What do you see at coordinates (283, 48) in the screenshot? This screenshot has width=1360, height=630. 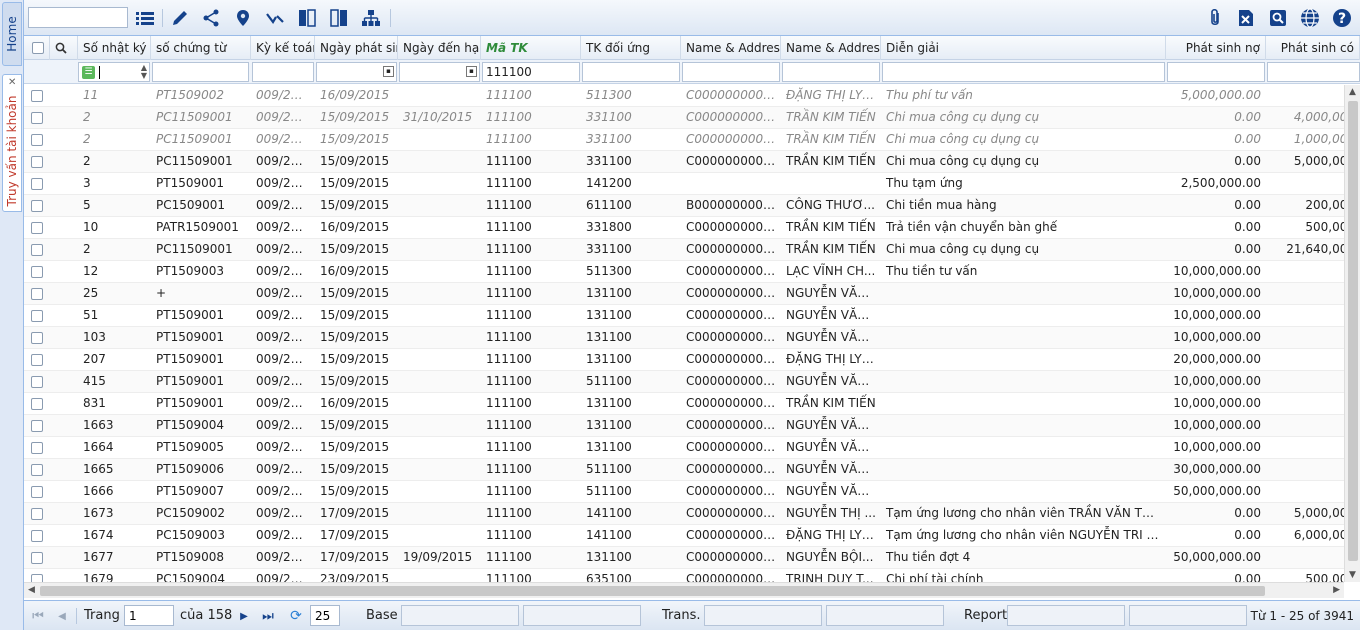 I see `column-header-ky-ke-toan: Kỳ kế toán` at bounding box center [283, 48].